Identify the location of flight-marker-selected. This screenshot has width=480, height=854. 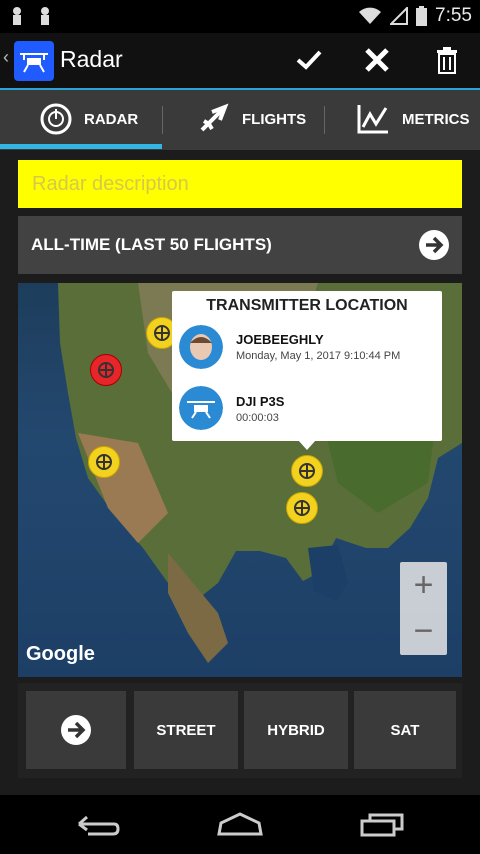
(106, 370).